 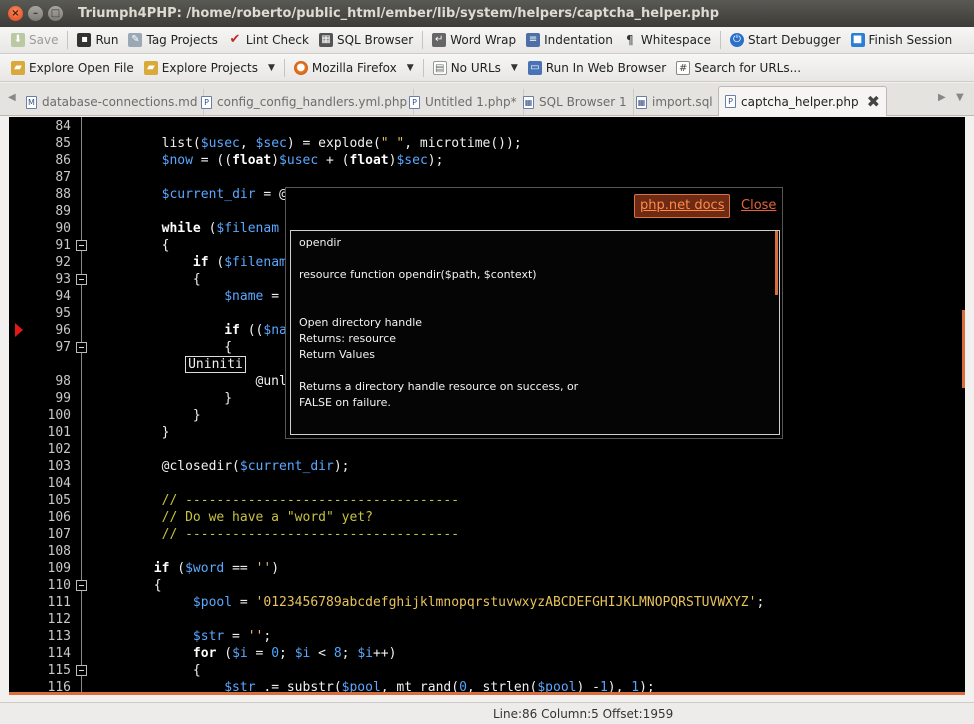 I want to click on code-line: 112, so click(x=487, y=619).